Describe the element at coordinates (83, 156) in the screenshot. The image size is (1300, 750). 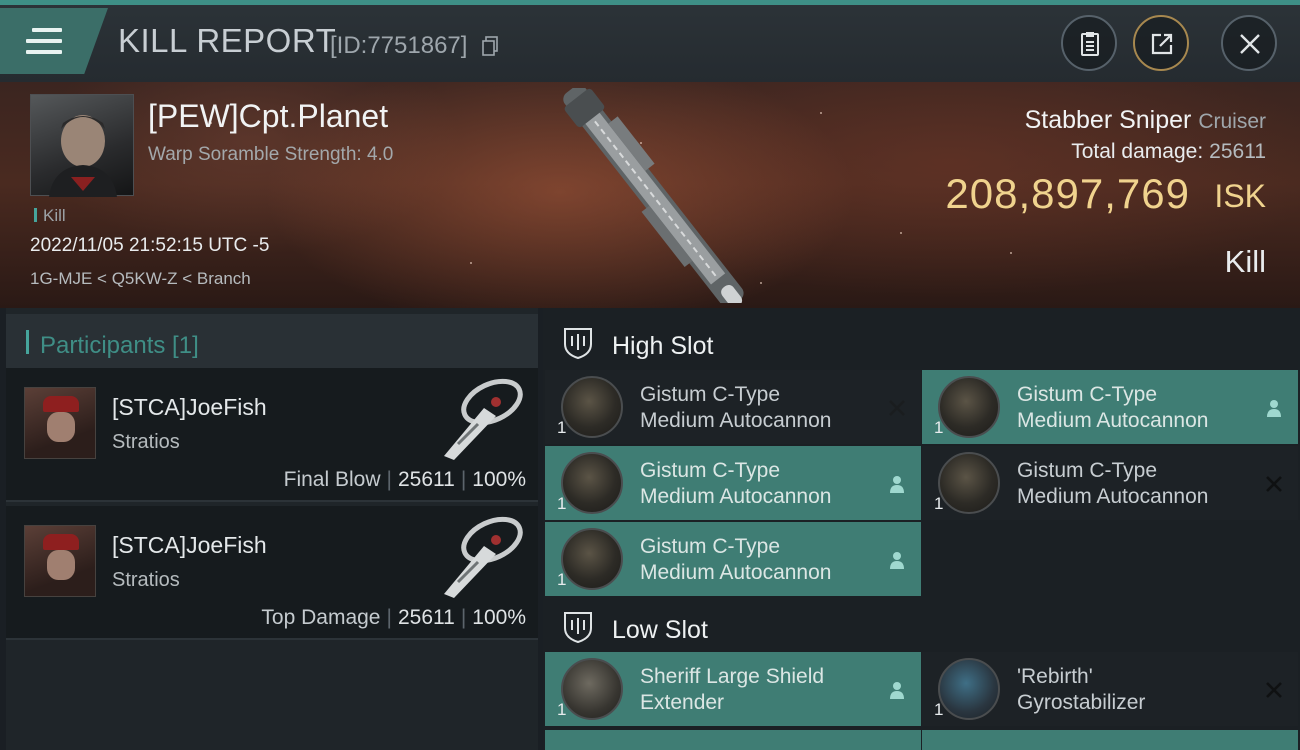
I see `victim-avatar` at that location.